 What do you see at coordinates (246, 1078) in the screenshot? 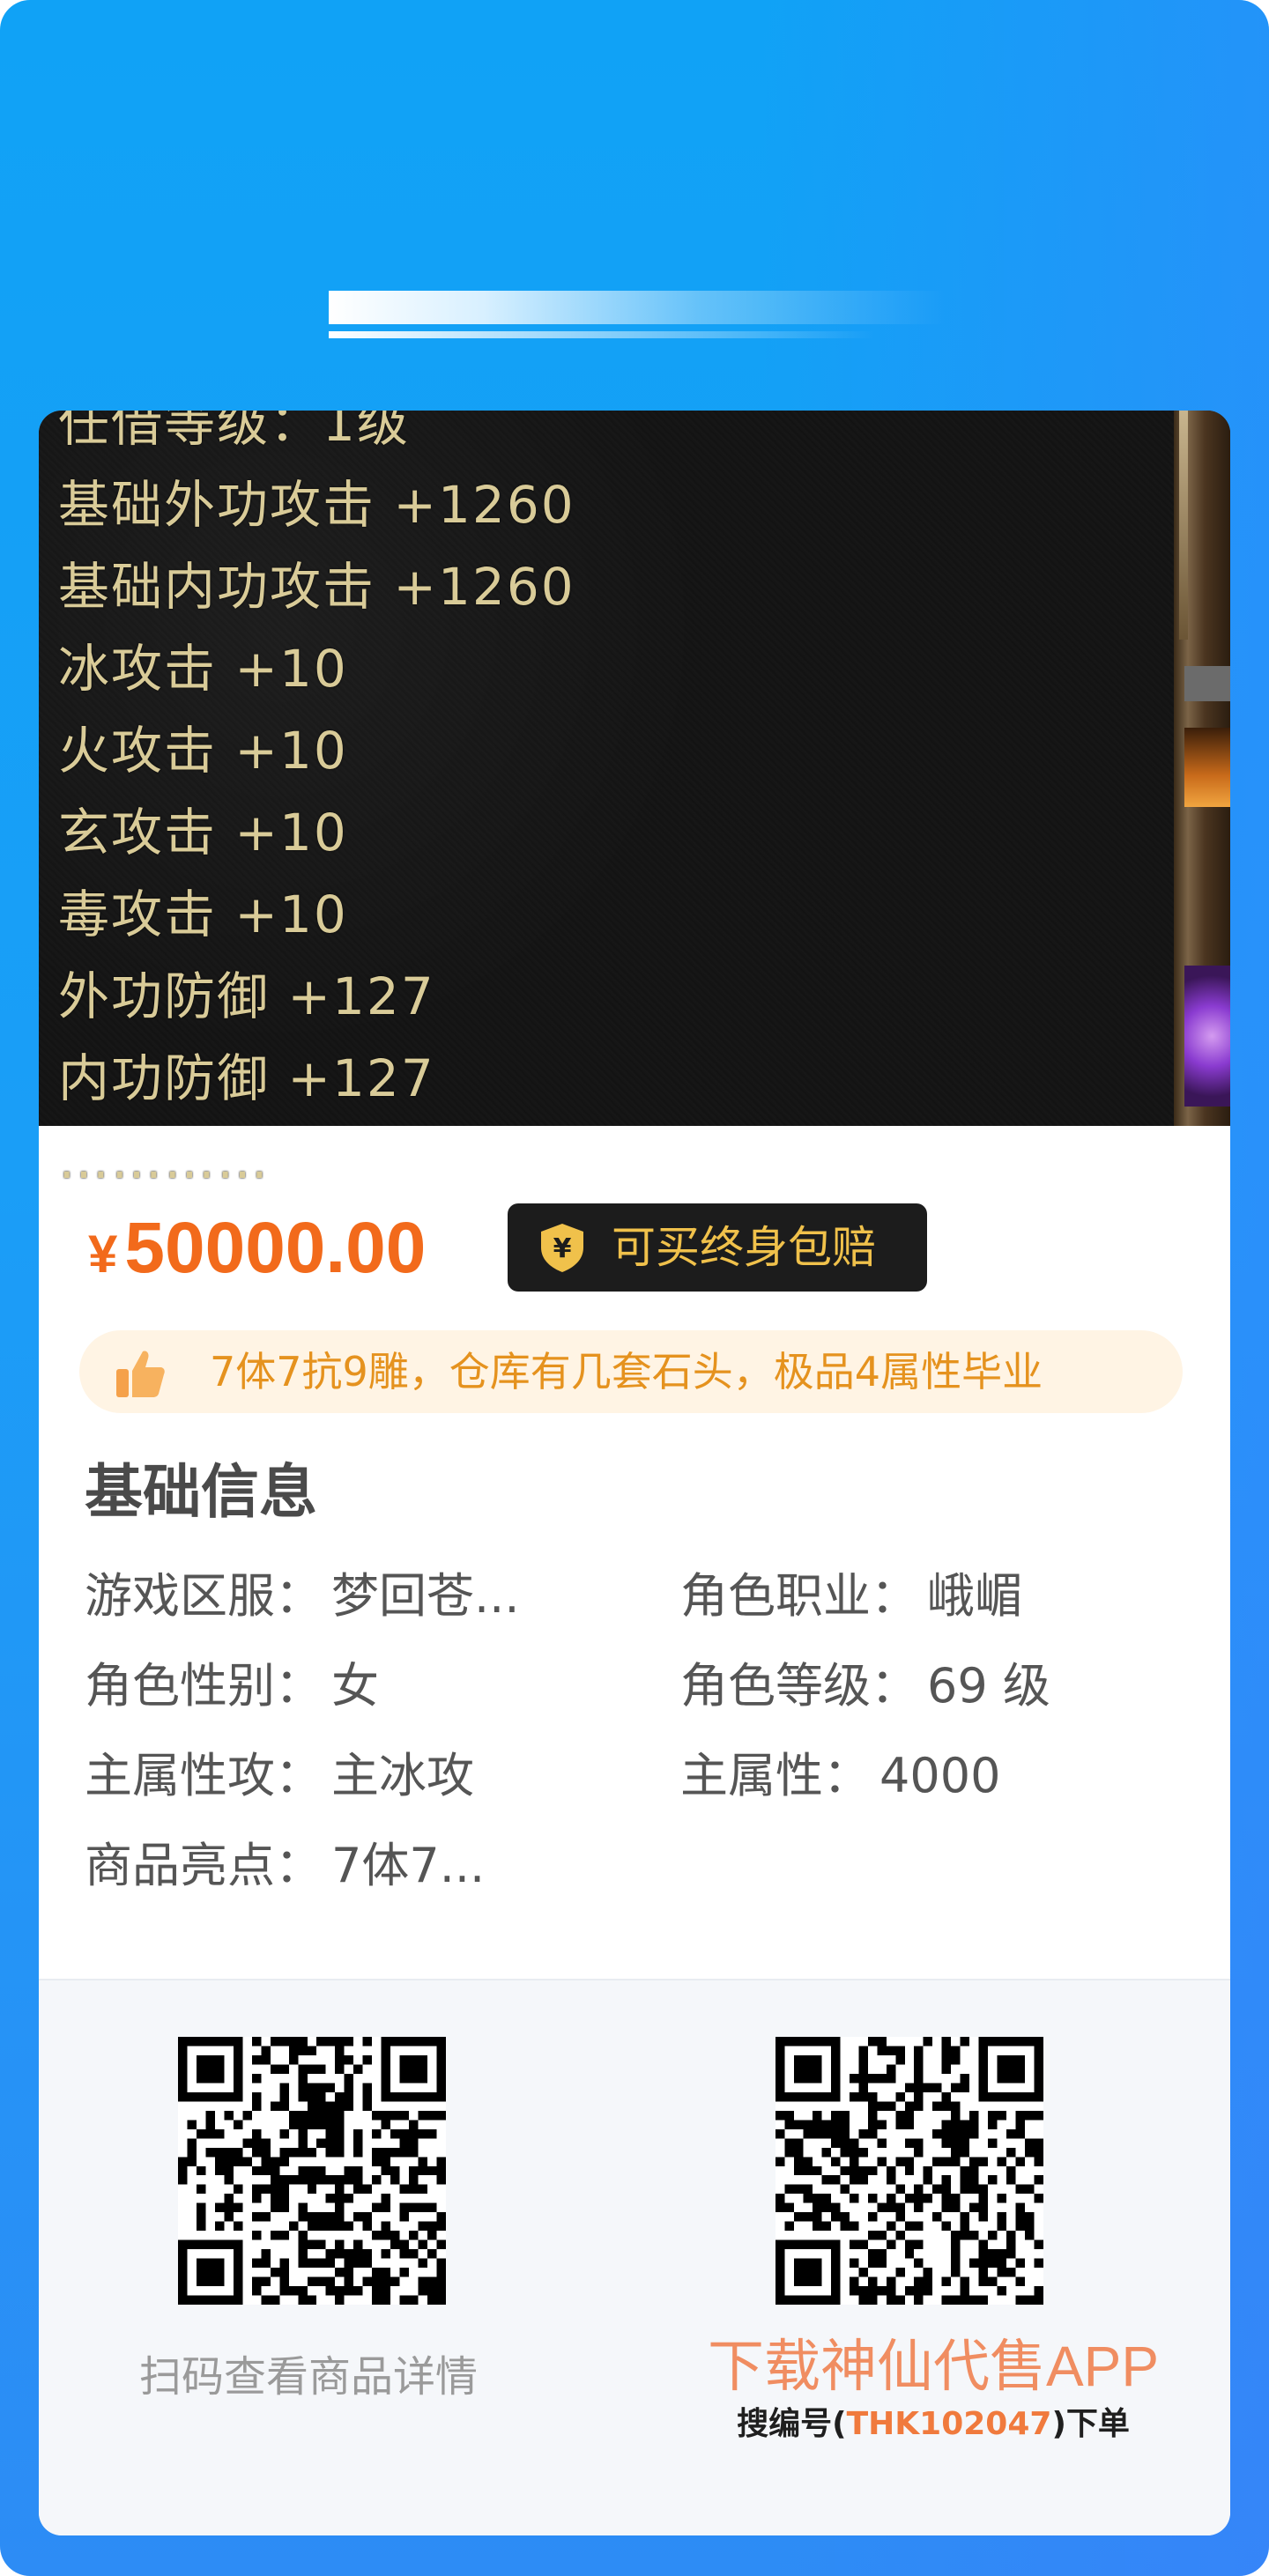
I see `attribute-line: 内功防御 +127` at bounding box center [246, 1078].